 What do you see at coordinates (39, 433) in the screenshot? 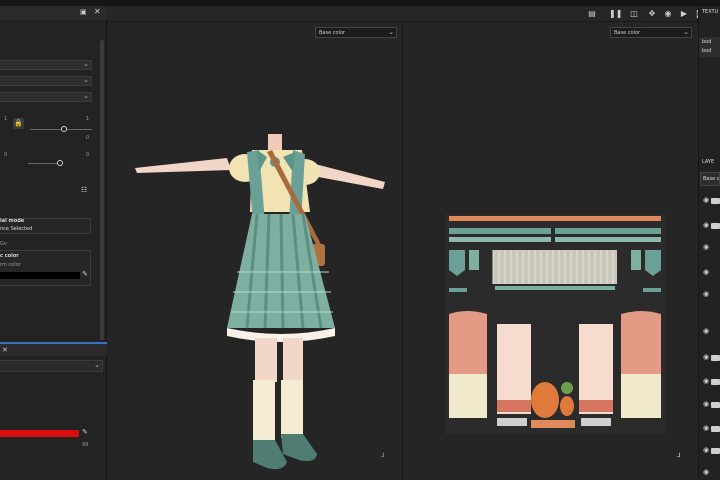
I see `lower-color-swatch` at bounding box center [39, 433].